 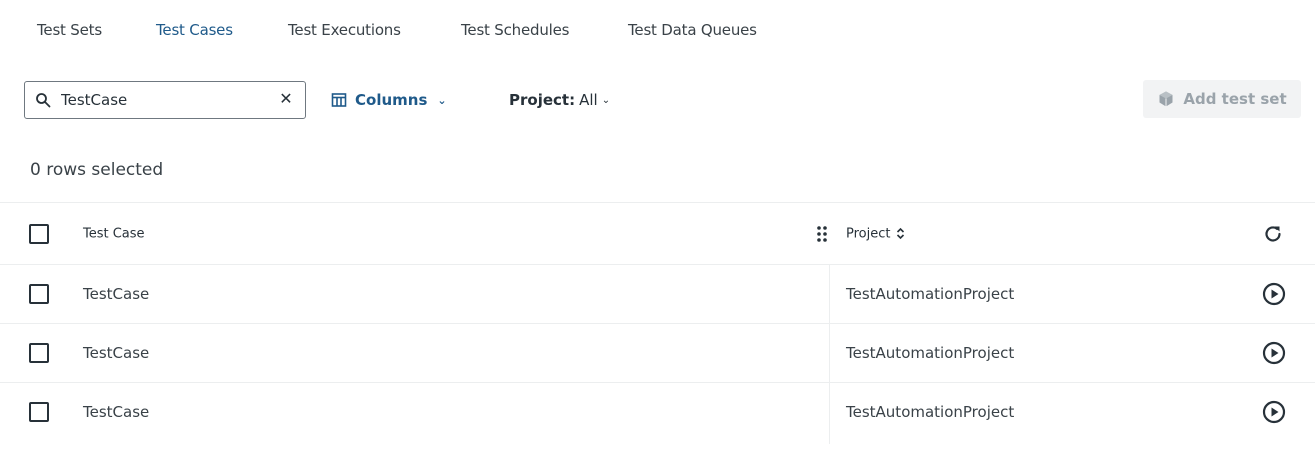 I want to click on tab-test-cases: Test Cases, so click(x=194, y=30).